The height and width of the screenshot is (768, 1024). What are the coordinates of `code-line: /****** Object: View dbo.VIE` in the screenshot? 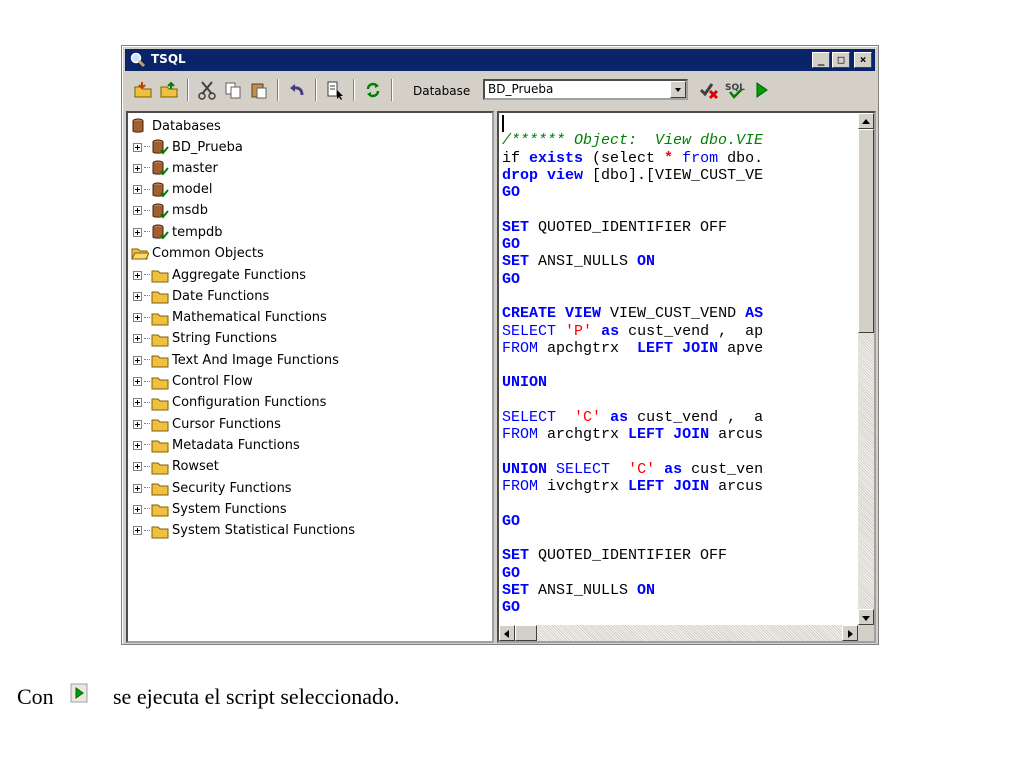 It's located at (632, 140).